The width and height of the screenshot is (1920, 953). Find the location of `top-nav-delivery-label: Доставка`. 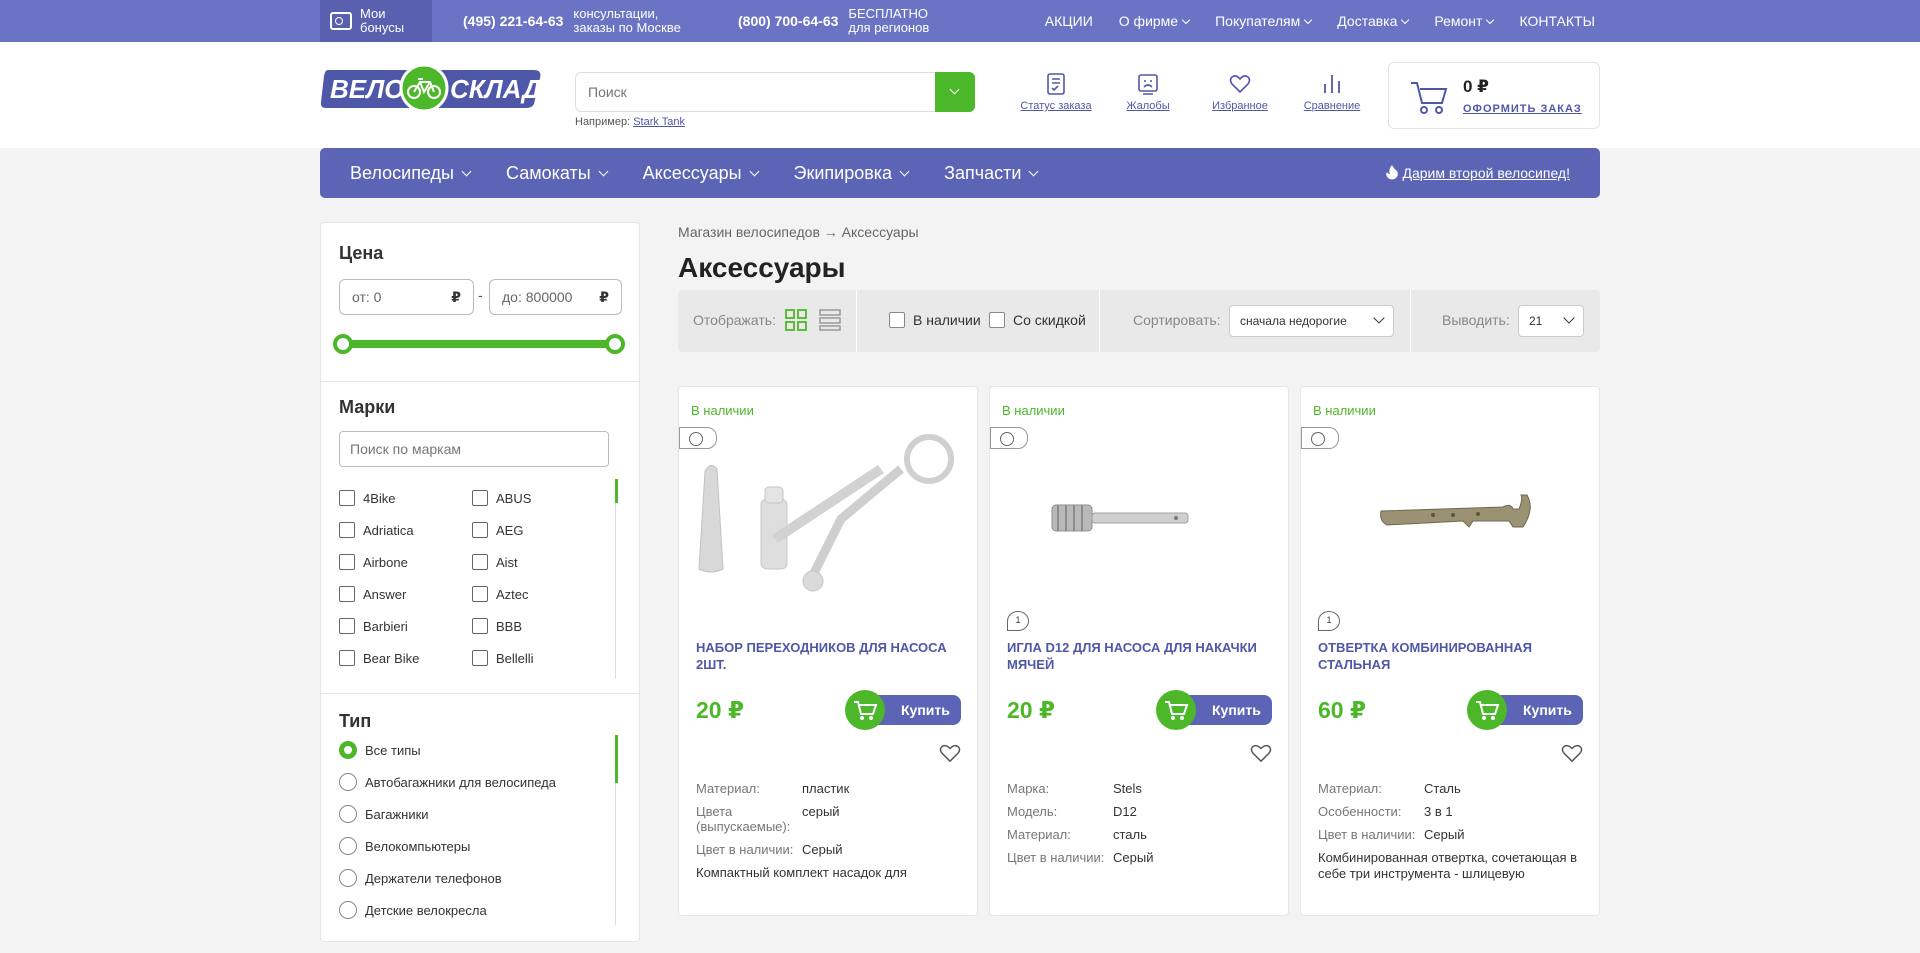

top-nav-delivery-label: Доставка is located at coordinates (1367, 21).